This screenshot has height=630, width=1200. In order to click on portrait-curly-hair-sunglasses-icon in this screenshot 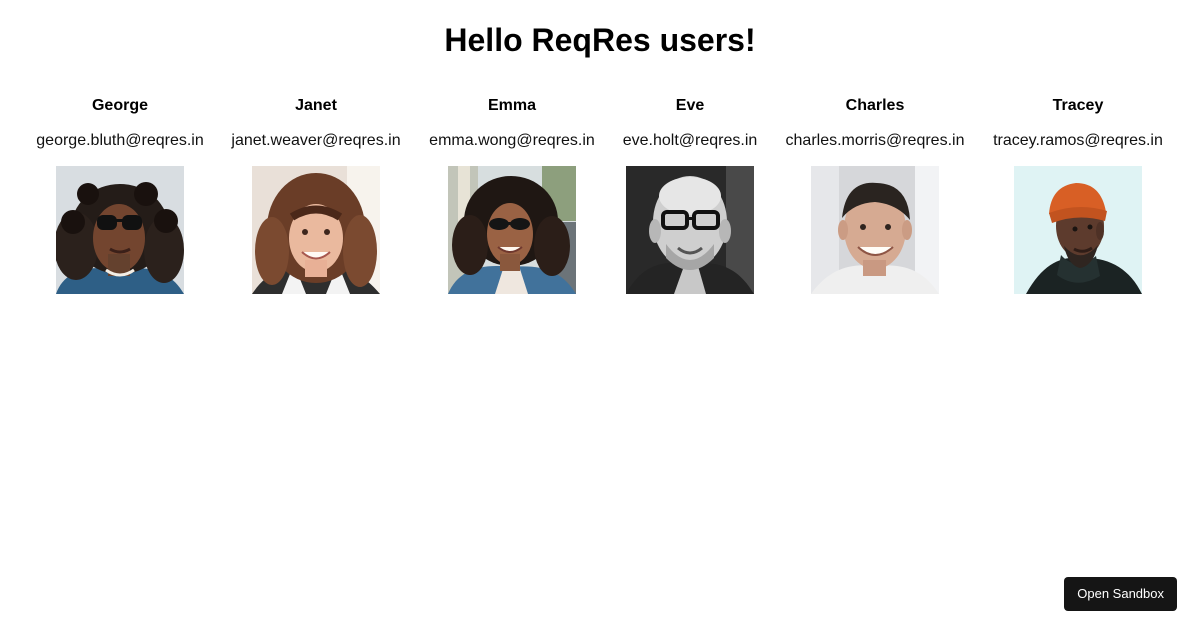, I will do `click(120, 230)`.